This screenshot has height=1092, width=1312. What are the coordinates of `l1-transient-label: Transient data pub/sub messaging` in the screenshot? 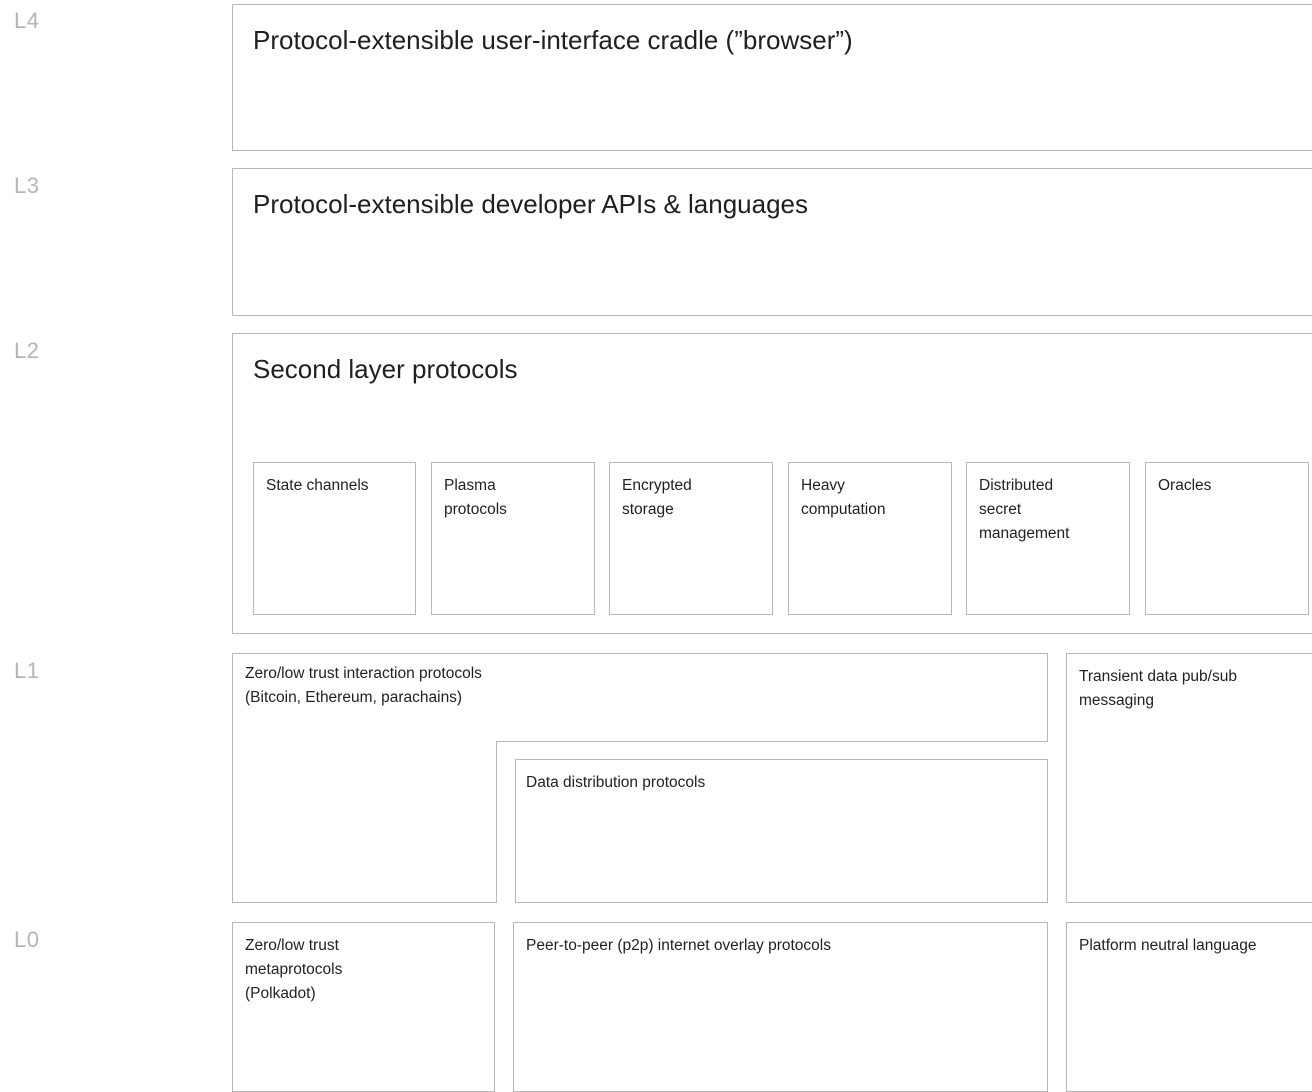 It's located at (1158, 688).